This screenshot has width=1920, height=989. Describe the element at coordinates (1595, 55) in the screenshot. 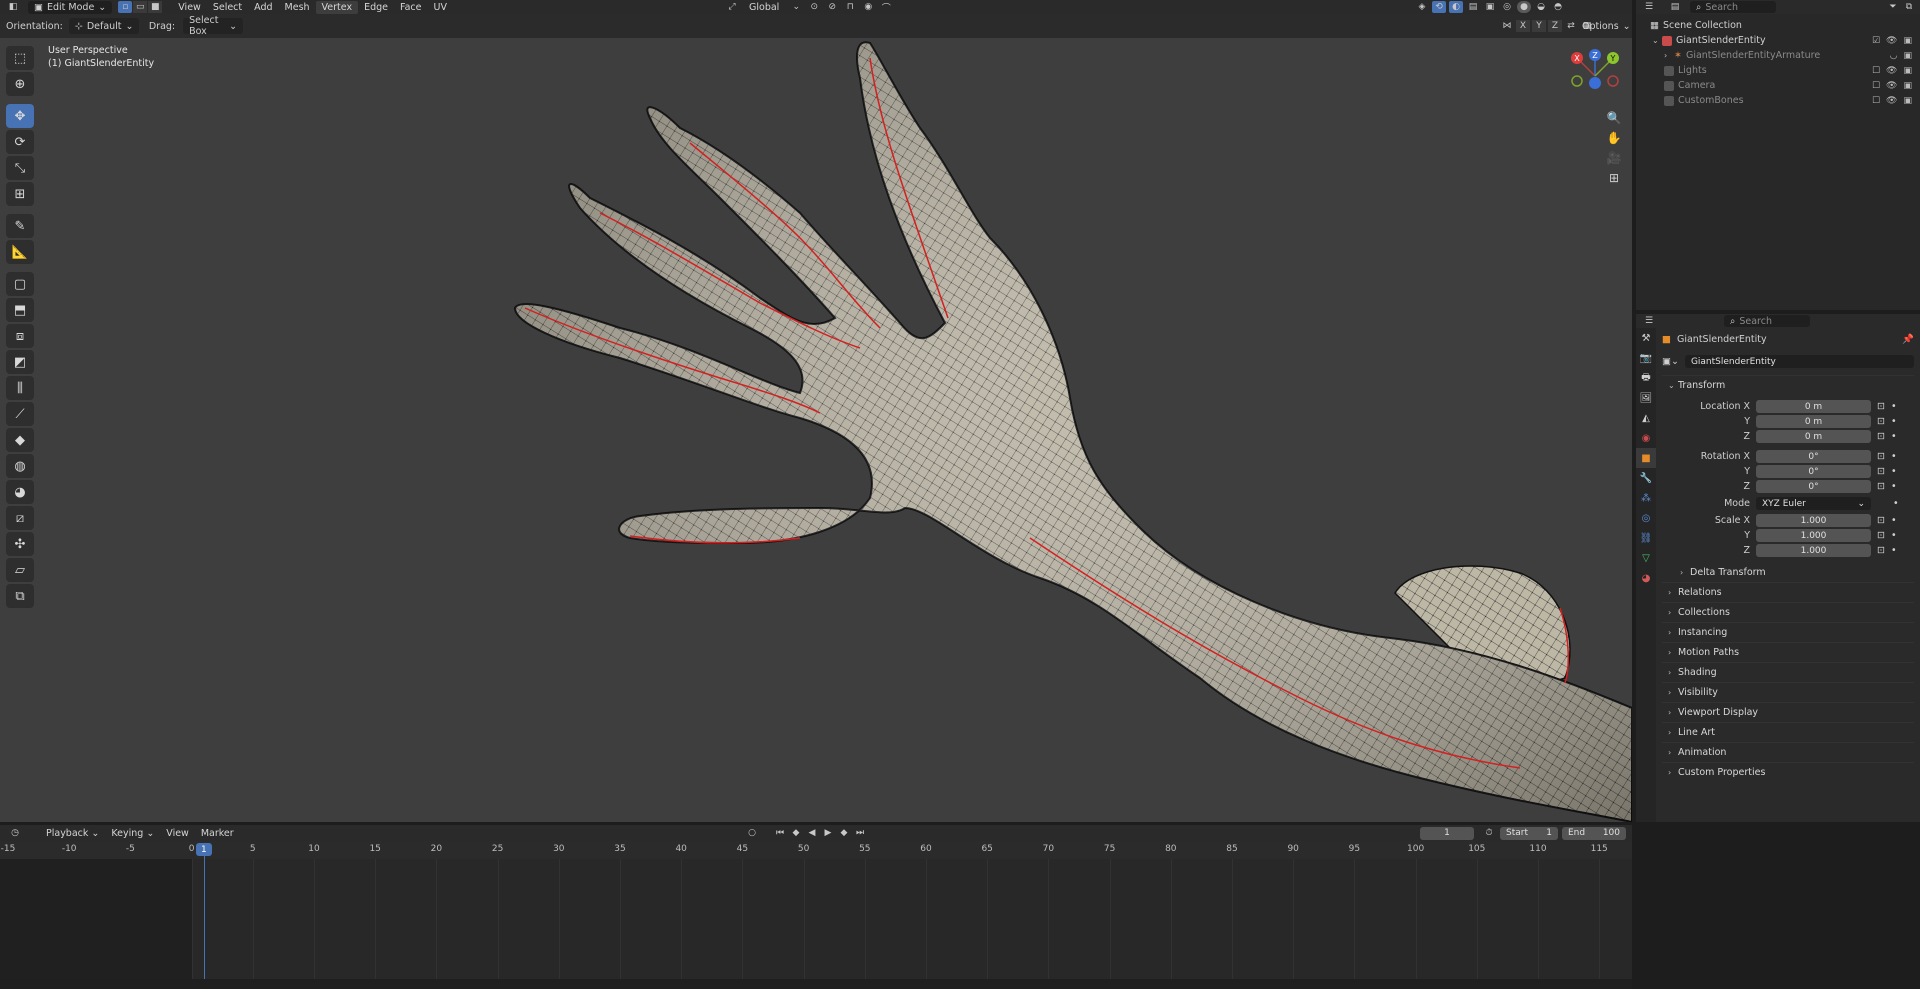

I see `gizmo-z-label: Z` at that location.